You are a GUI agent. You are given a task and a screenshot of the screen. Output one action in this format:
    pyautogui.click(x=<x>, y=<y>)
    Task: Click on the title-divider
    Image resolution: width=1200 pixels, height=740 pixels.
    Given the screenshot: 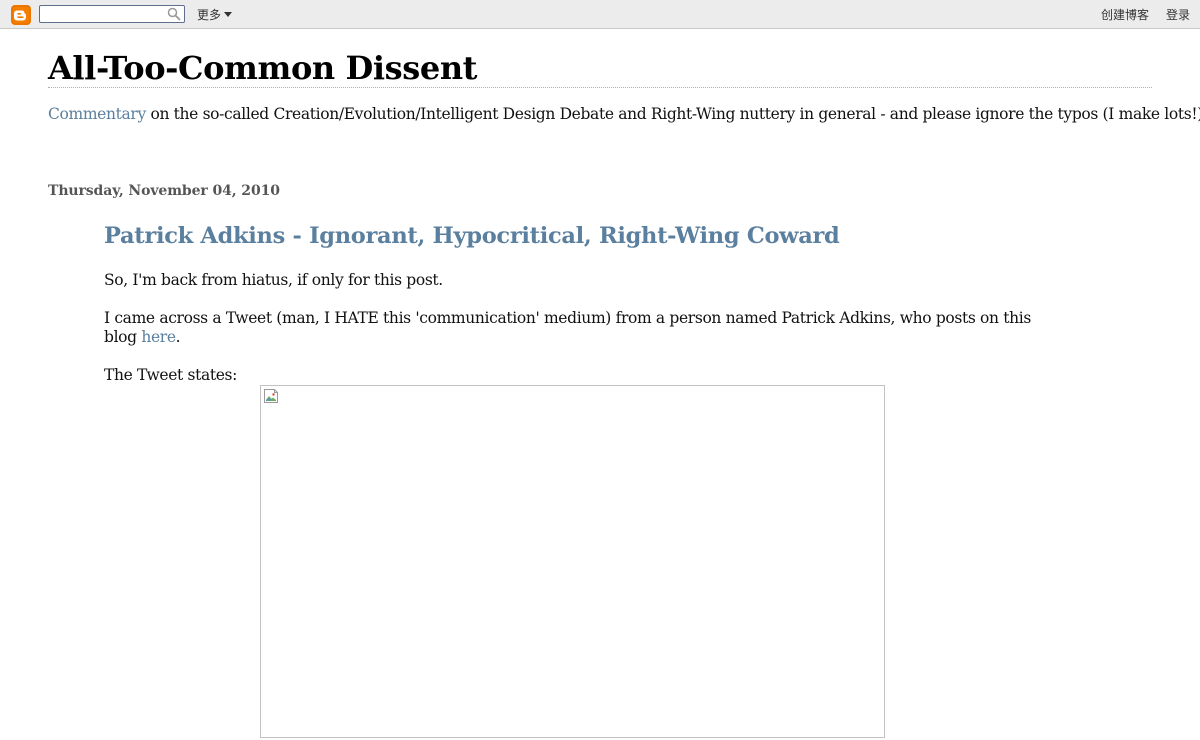 What is the action you would take?
    pyautogui.click(x=600, y=87)
    